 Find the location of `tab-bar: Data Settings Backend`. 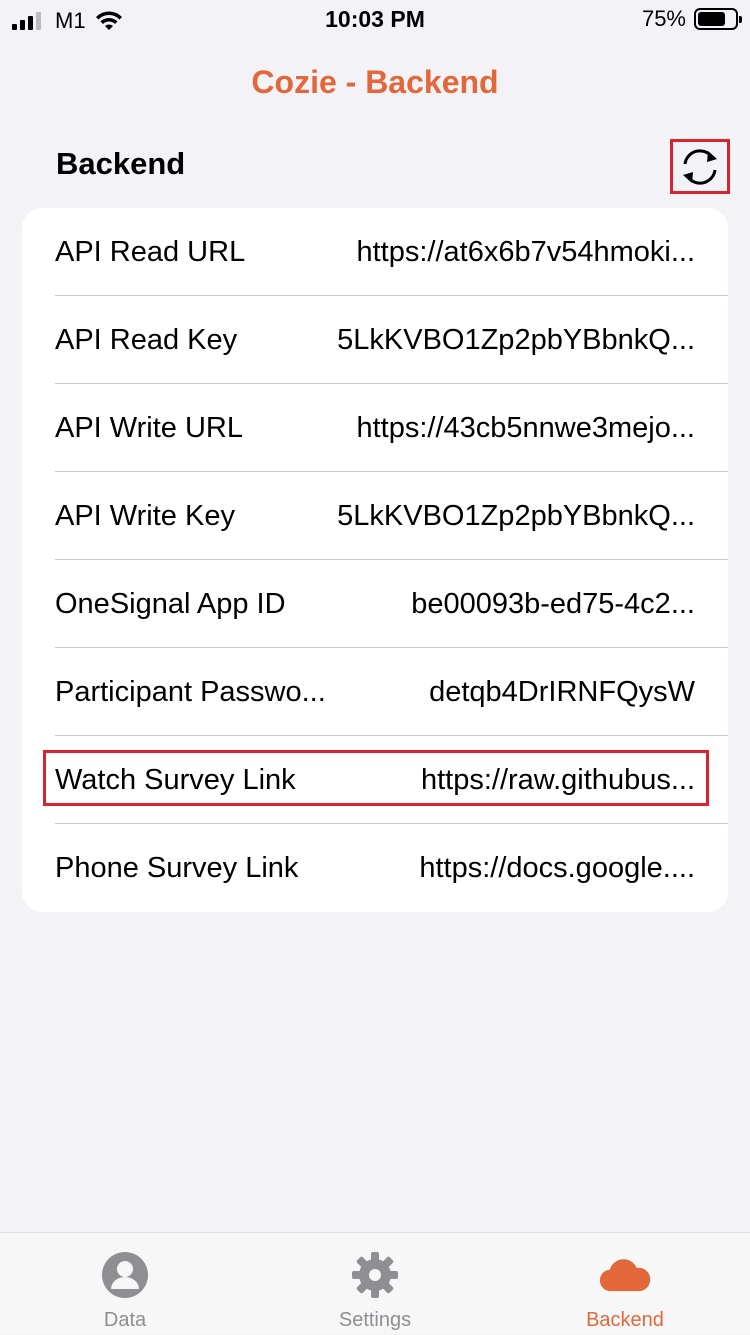

tab-bar: Data Settings Backend is located at coordinates (375, 1283).